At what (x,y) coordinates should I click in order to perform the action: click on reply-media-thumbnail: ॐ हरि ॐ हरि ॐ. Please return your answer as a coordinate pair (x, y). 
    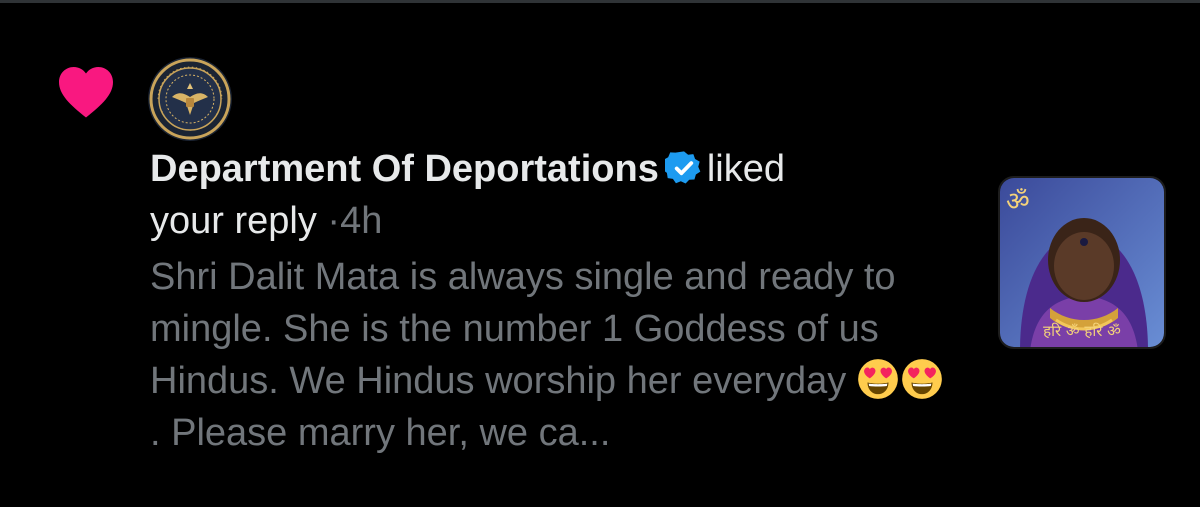
    Looking at the image, I should click on (1082, 262).